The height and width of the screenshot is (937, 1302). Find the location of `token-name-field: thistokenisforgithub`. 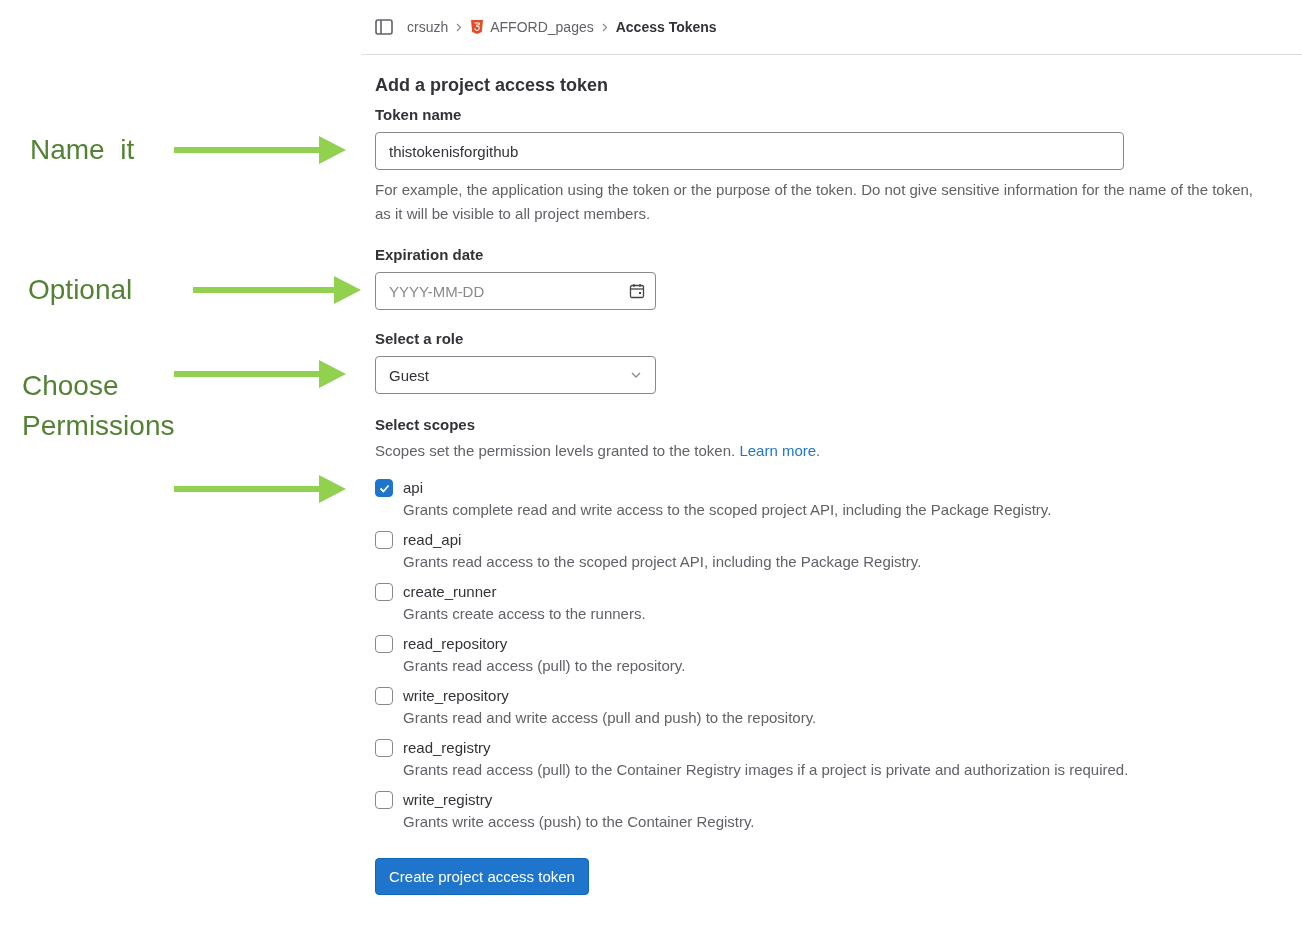

token-name-field: thistokenisforgithub is located at coordinates (749, 151).